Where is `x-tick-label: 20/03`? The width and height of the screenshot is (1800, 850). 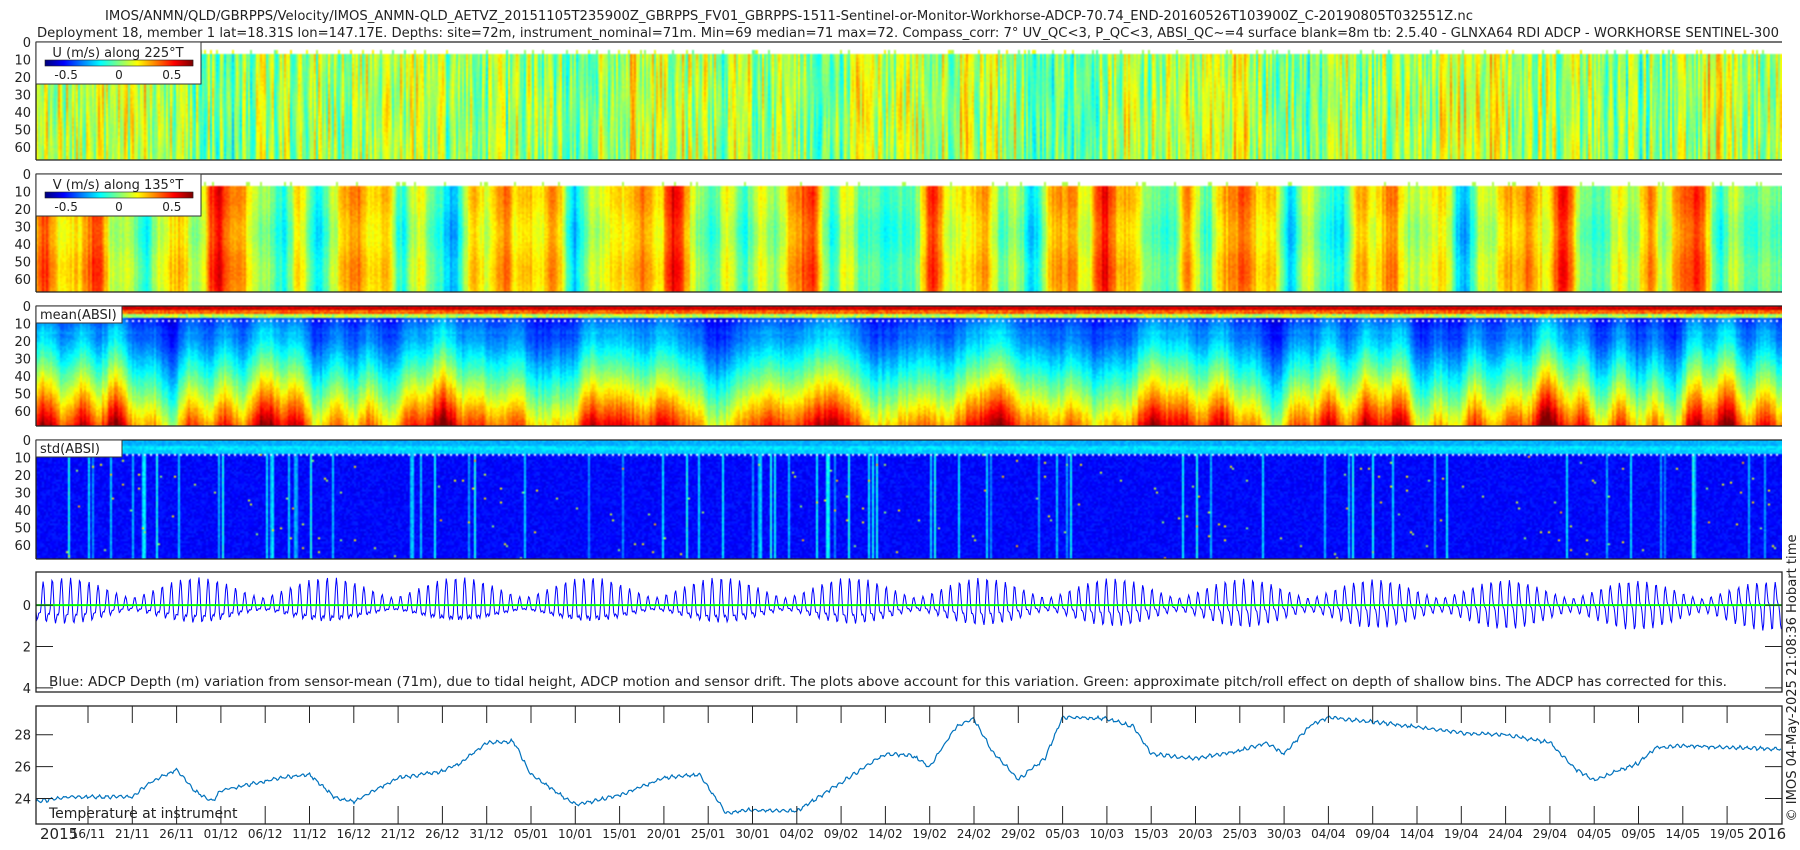
x-tick-label: 20/03 is located at coordinates (1195, 834).